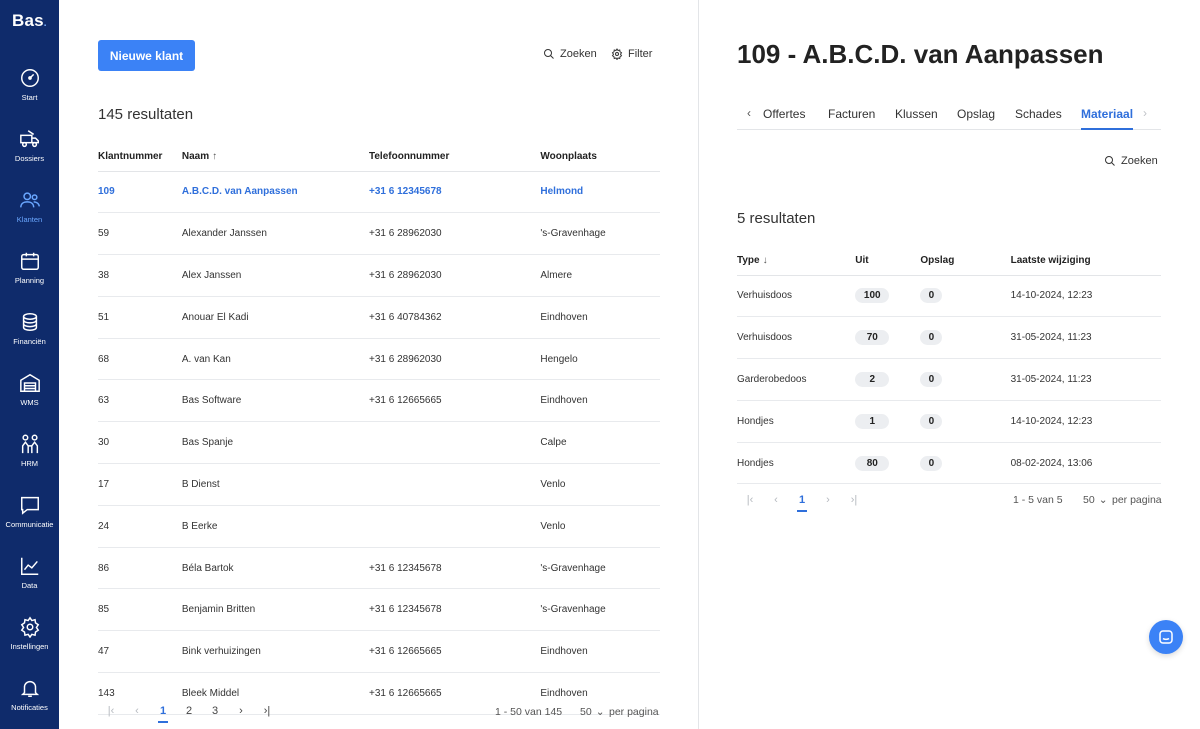 This screenshot has width=1200, height=729. Describe the element at coordinates (455, 157) in the screenshot. I see `column-header-telefoonnummer: Telefoonnummer` at that location.